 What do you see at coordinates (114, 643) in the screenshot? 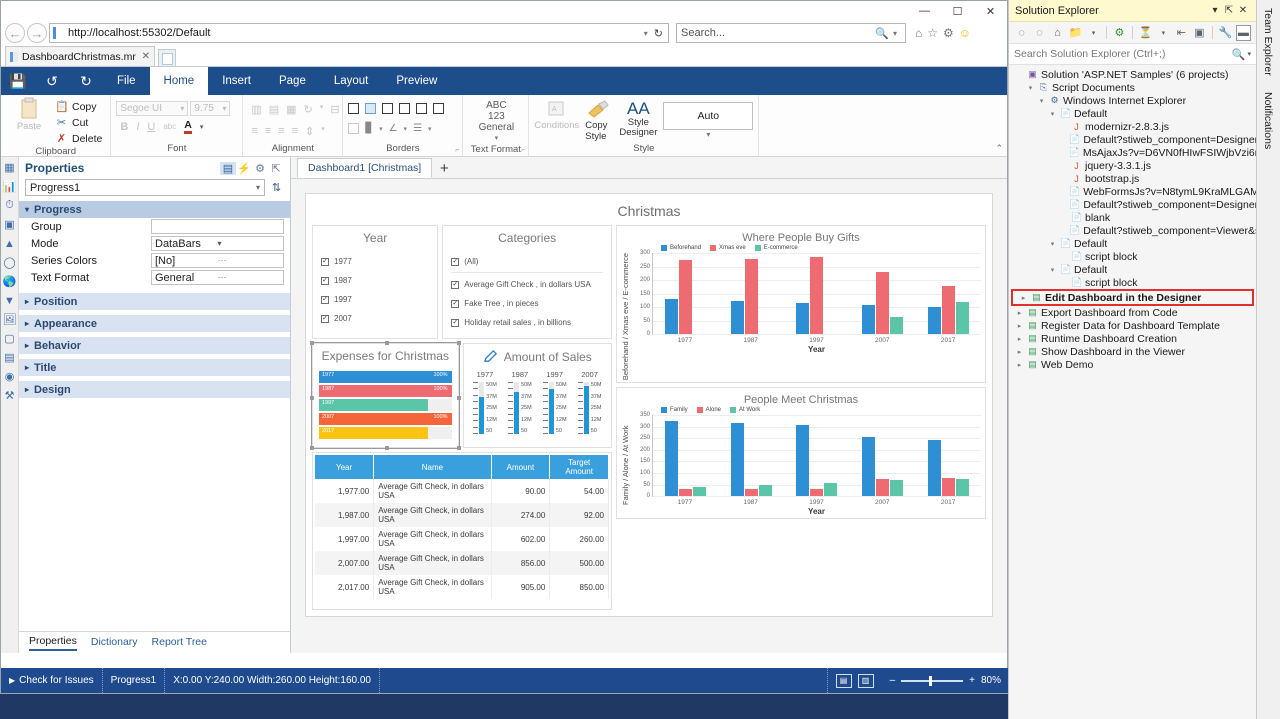
I see `tab-dictionary: Dictionary` at bounding box center [114, 643].